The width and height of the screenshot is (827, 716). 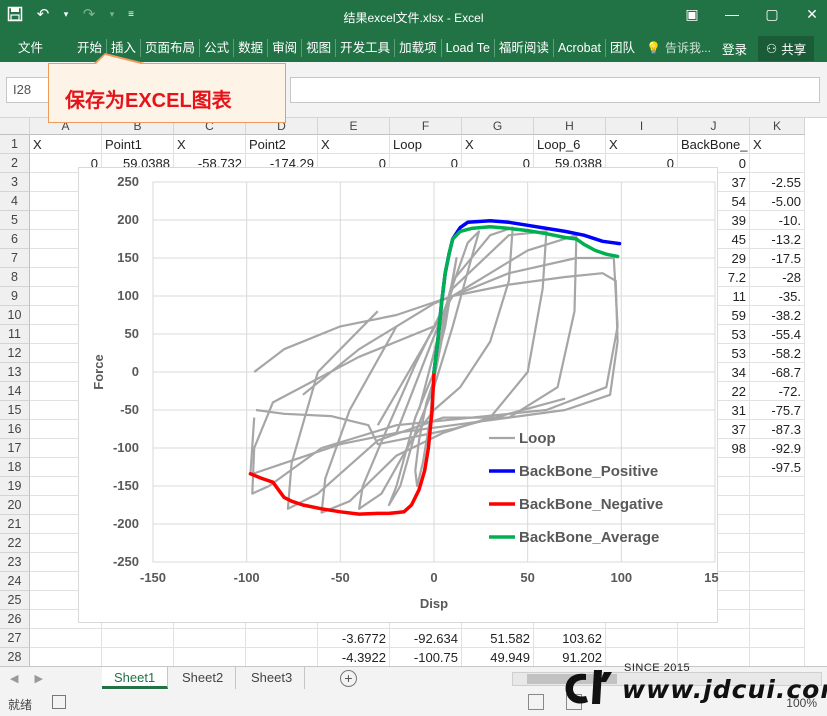 I want to click on grid-cell: 51.582, so click(x=498, y=638).